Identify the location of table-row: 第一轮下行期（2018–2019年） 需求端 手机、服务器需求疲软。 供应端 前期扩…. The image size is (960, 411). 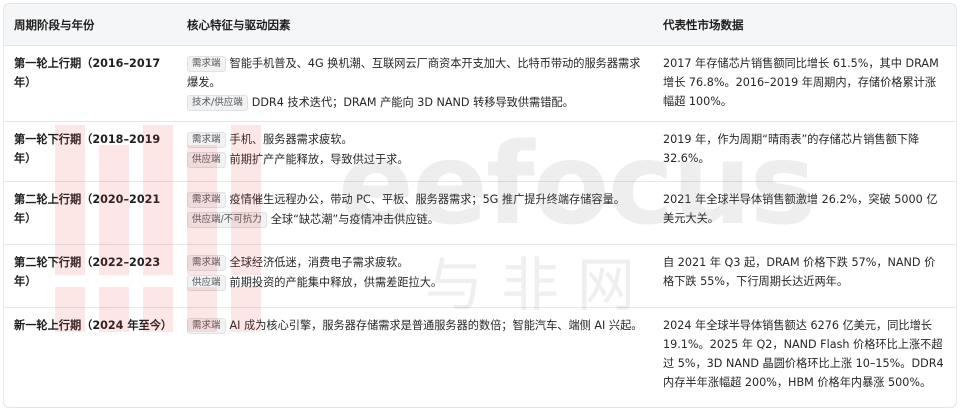
(480, 151).